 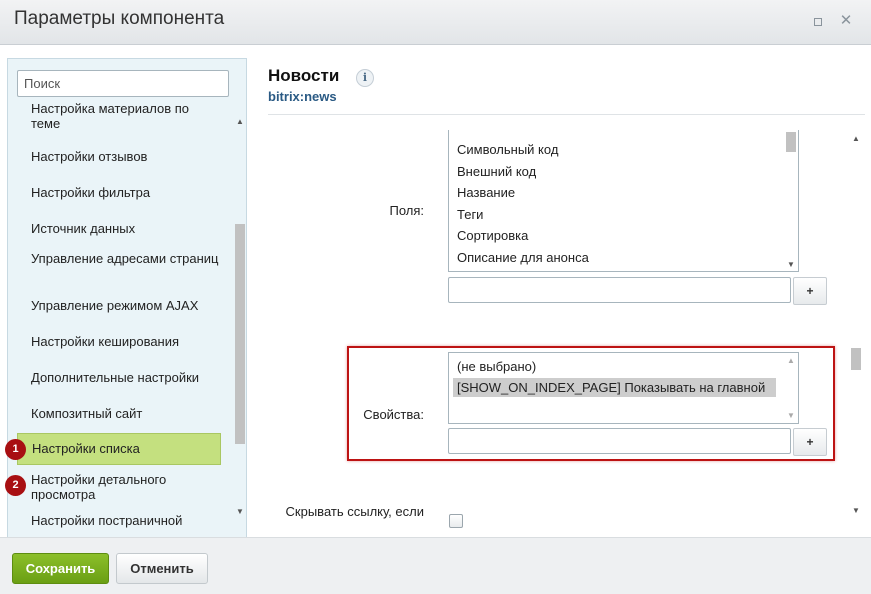 I want to click on fields-option: Символьный код, so click(x=507, y=149).